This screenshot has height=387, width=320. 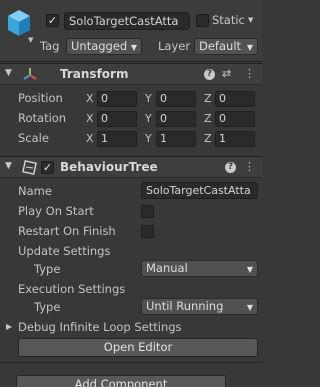 What do you see at coordinates (220, 46) in the screenshot?
I see `layer-value: Default` at bounding box center [220, 46].